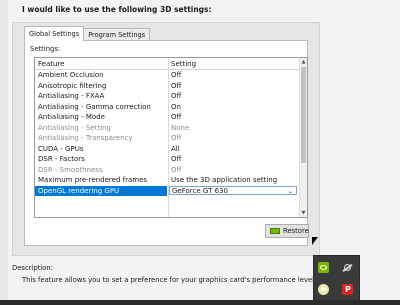 This screenshot has height=305, width=400. I want to click on setting-cell: On, so click(176, 106).